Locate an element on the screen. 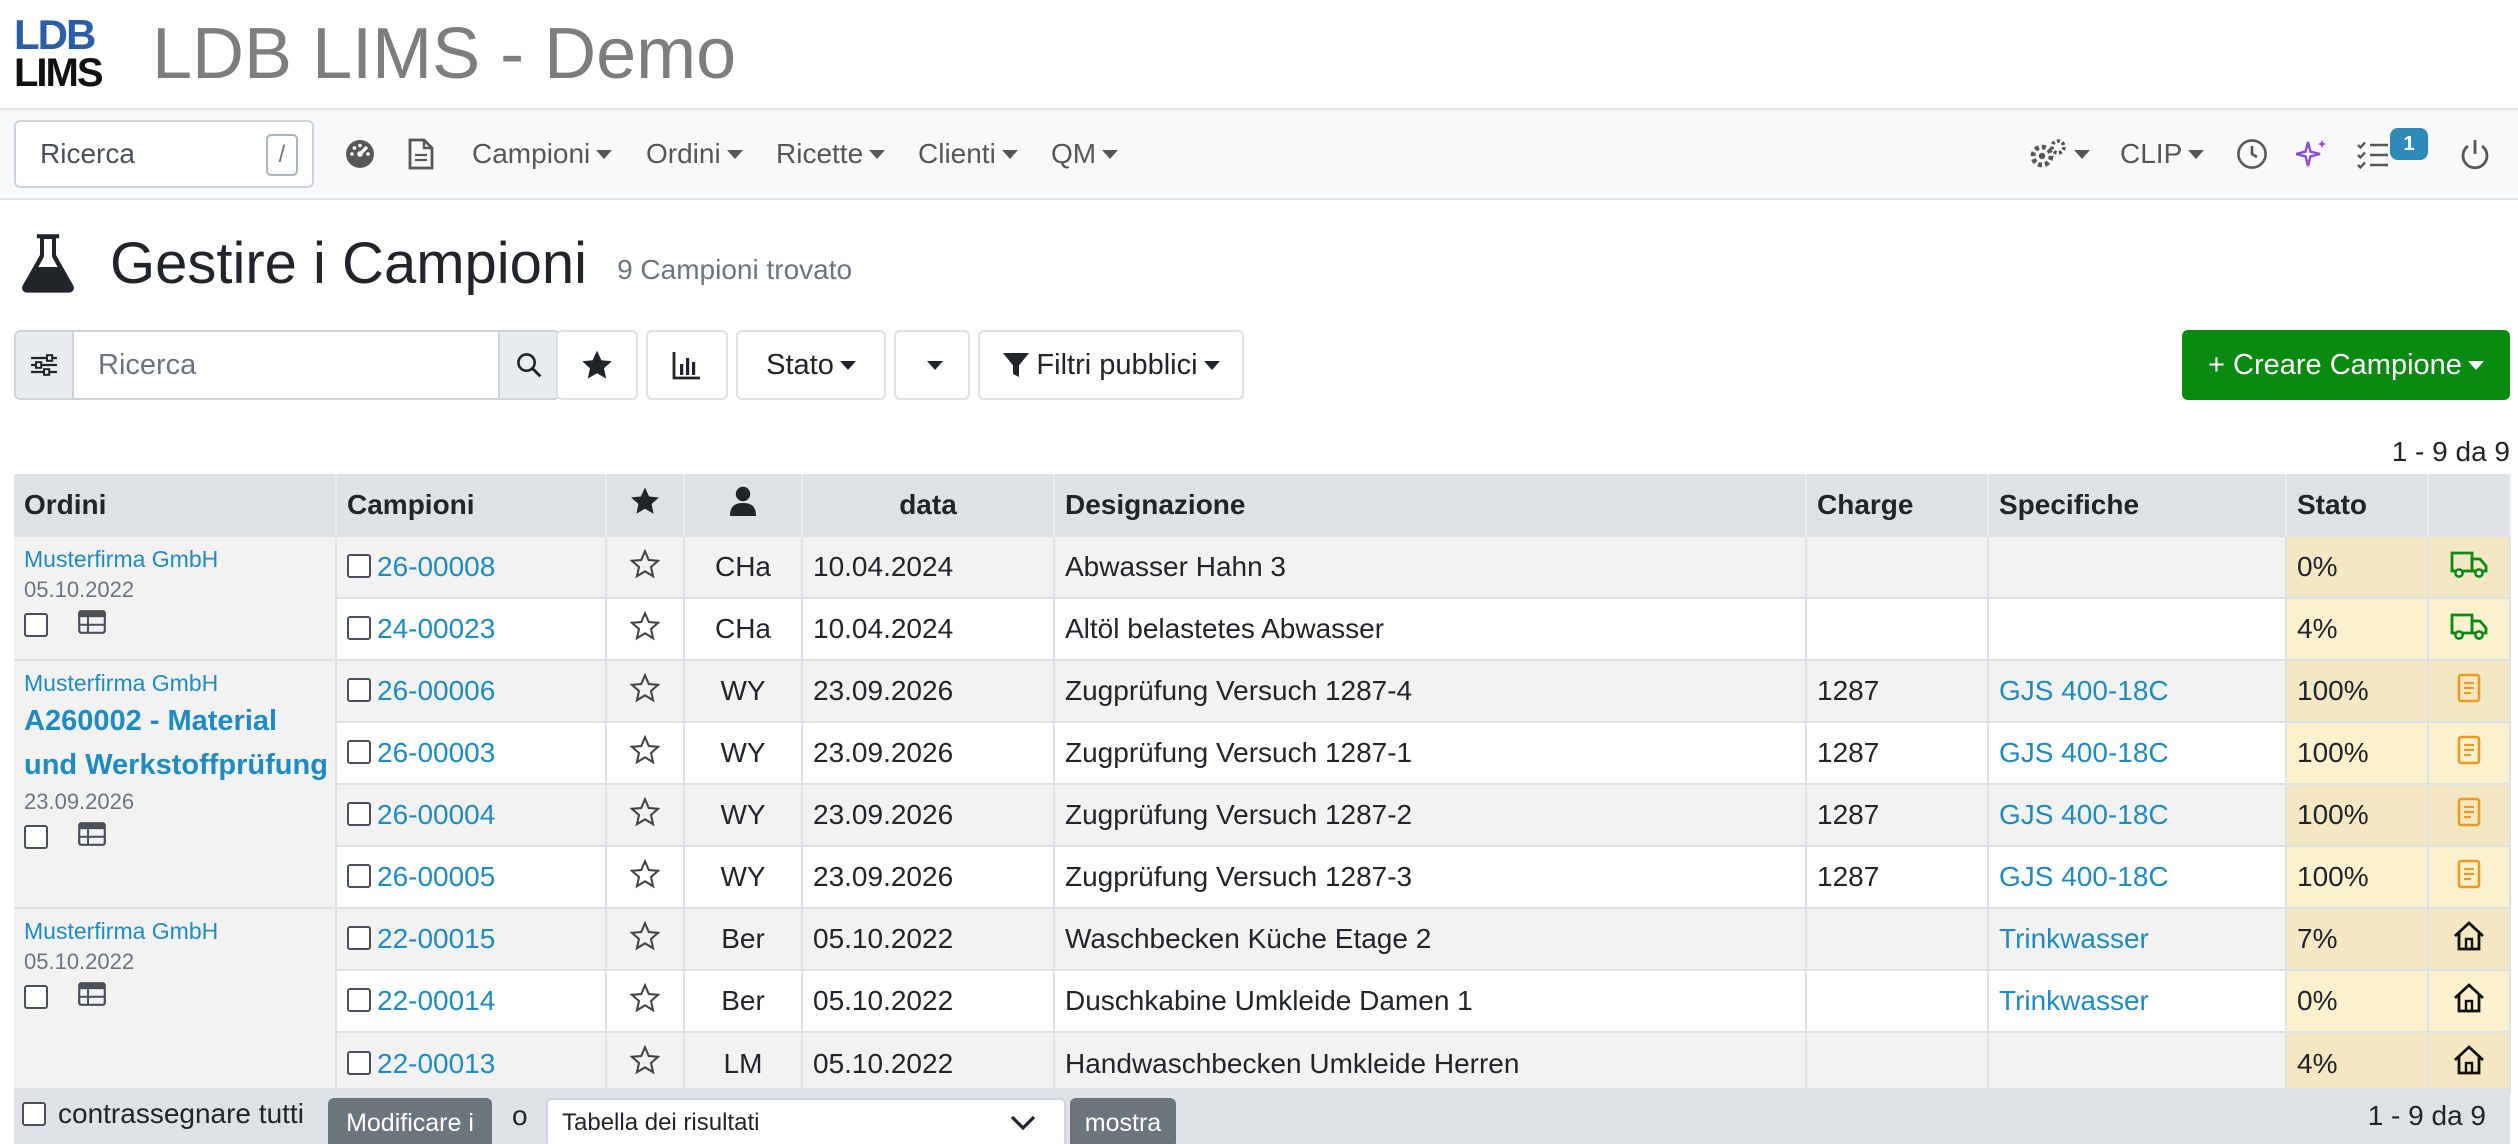  search-button is located at coordinates (529, 365).